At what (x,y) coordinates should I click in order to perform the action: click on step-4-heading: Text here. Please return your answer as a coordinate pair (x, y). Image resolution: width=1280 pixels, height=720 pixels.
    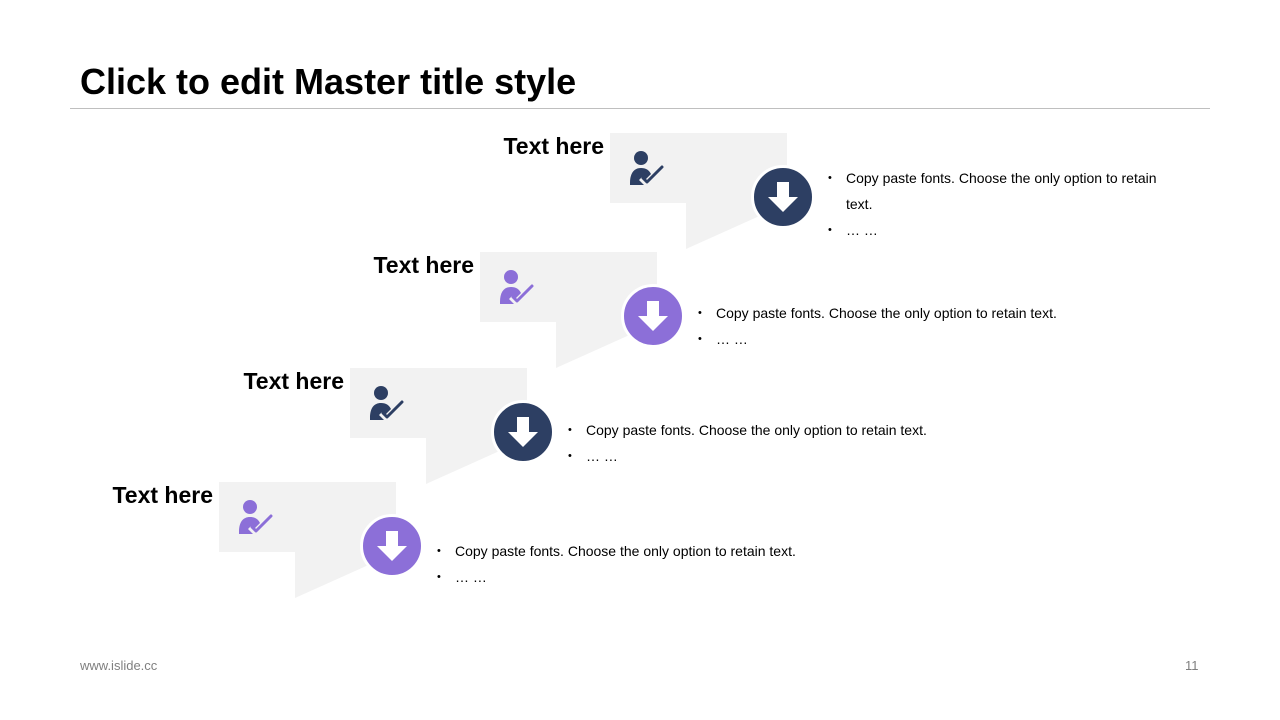
    Looking at the image, I should click on (162, 495).